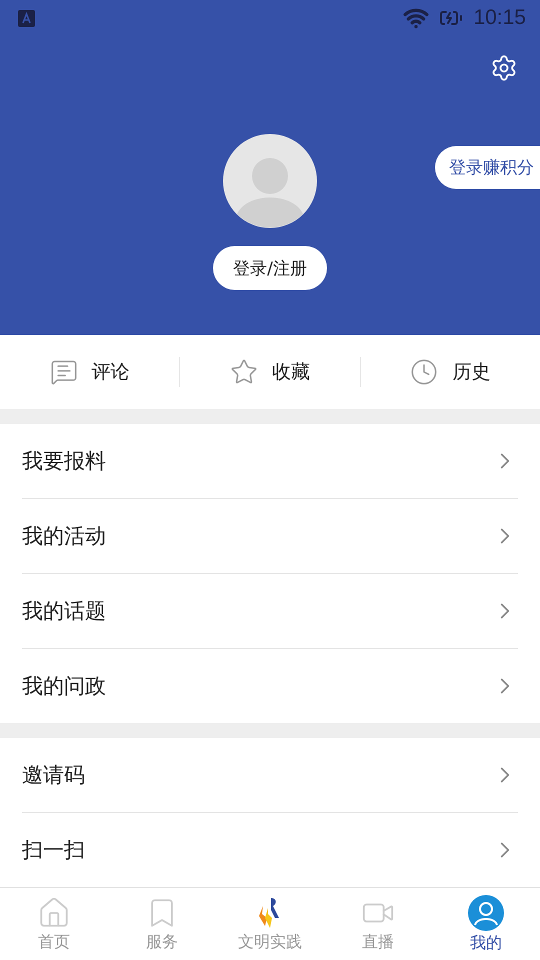 The width and height of the screenshot is (540, 960). What do you see at coordinates (486, 912) in the screenshot?
I see `user-icon` at bounding box center [486, 912].